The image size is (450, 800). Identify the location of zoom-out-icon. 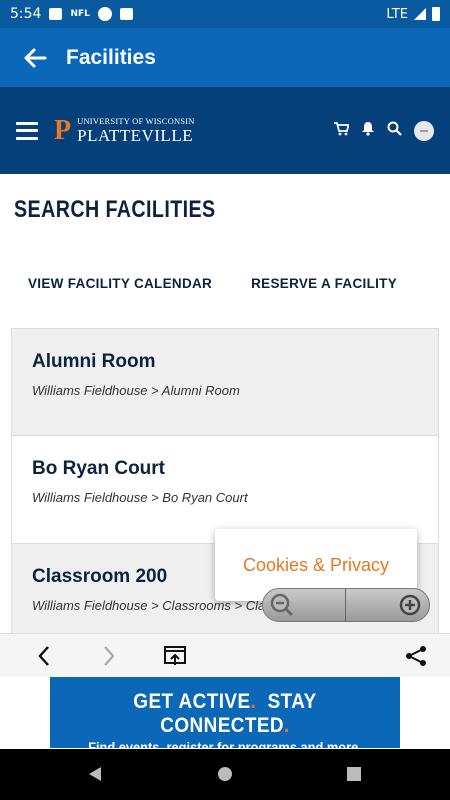
(282, 605).